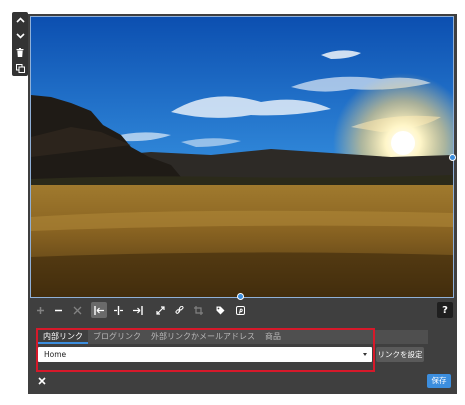 This screenshot has height=405, width=465. I want to click on align-center-button, so click(118, 310).